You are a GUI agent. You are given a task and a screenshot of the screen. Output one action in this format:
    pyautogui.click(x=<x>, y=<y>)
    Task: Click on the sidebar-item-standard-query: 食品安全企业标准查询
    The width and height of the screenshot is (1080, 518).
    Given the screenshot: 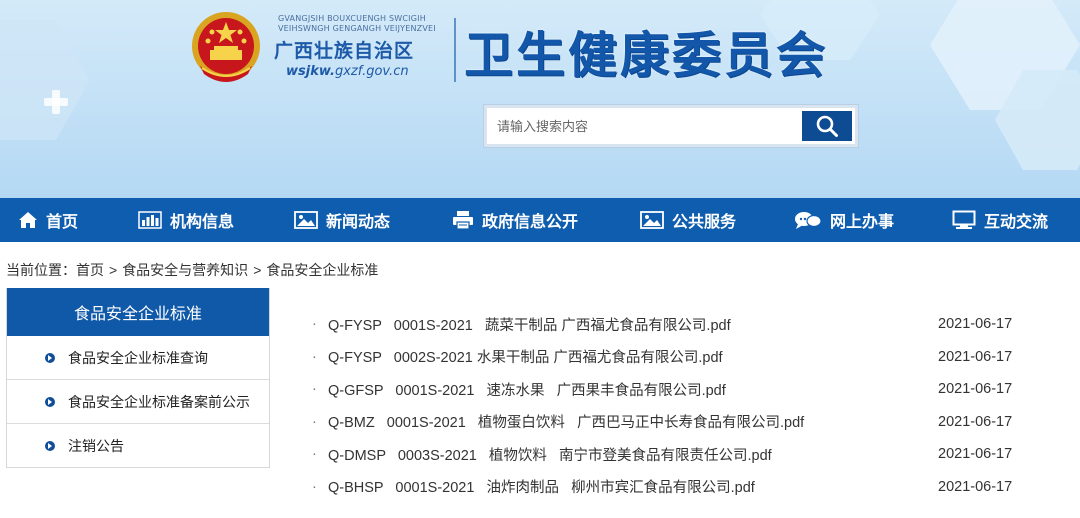 What is the action you would take?
    pyautogui.click(x=138, y=358)
    